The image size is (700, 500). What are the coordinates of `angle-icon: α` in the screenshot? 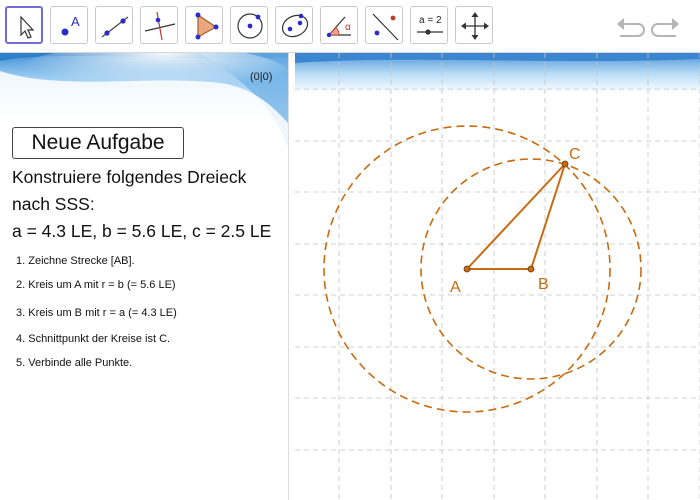 It's located at (338, 27).